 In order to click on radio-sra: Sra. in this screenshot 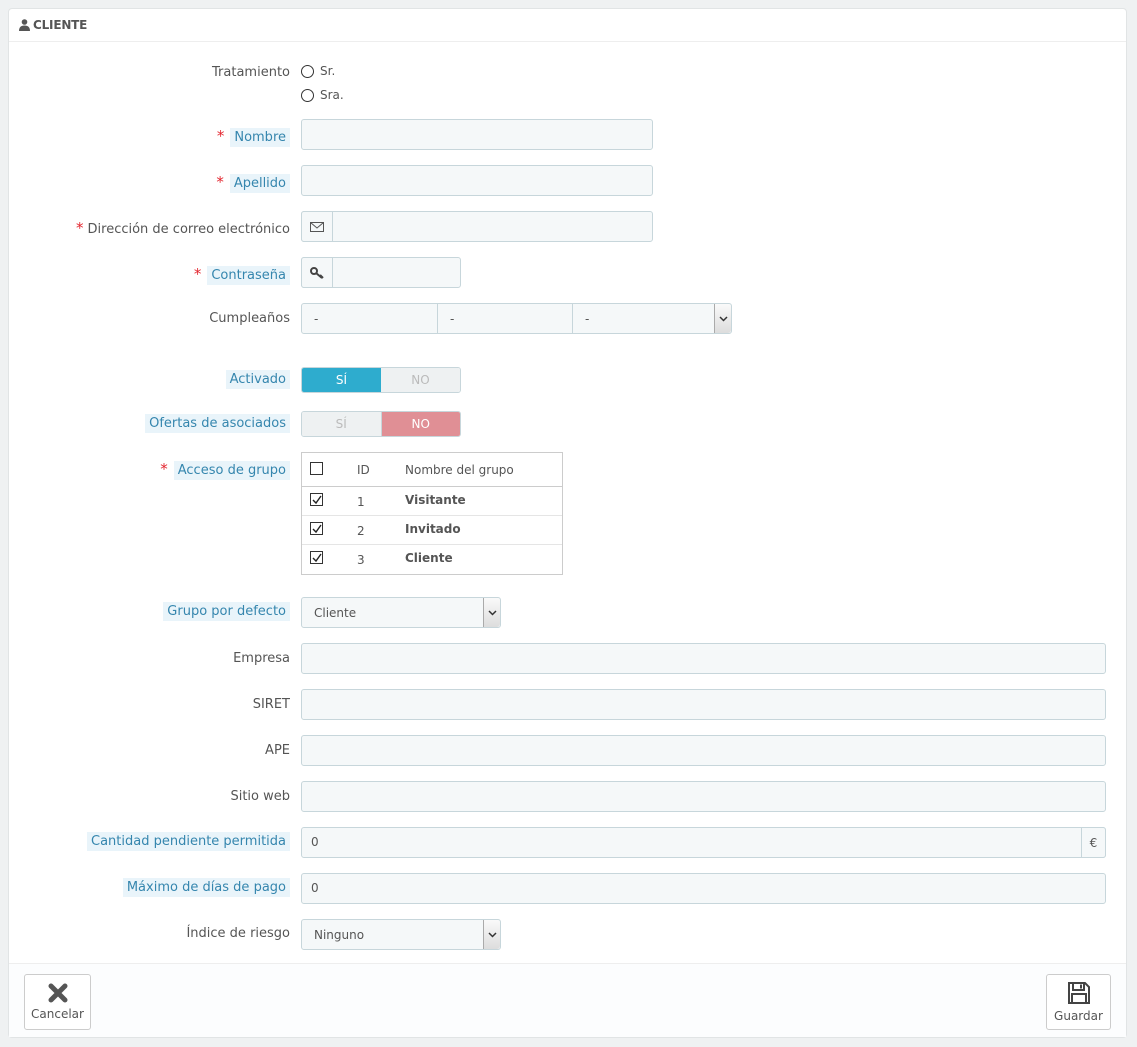, I will do `click(322, 95)`.